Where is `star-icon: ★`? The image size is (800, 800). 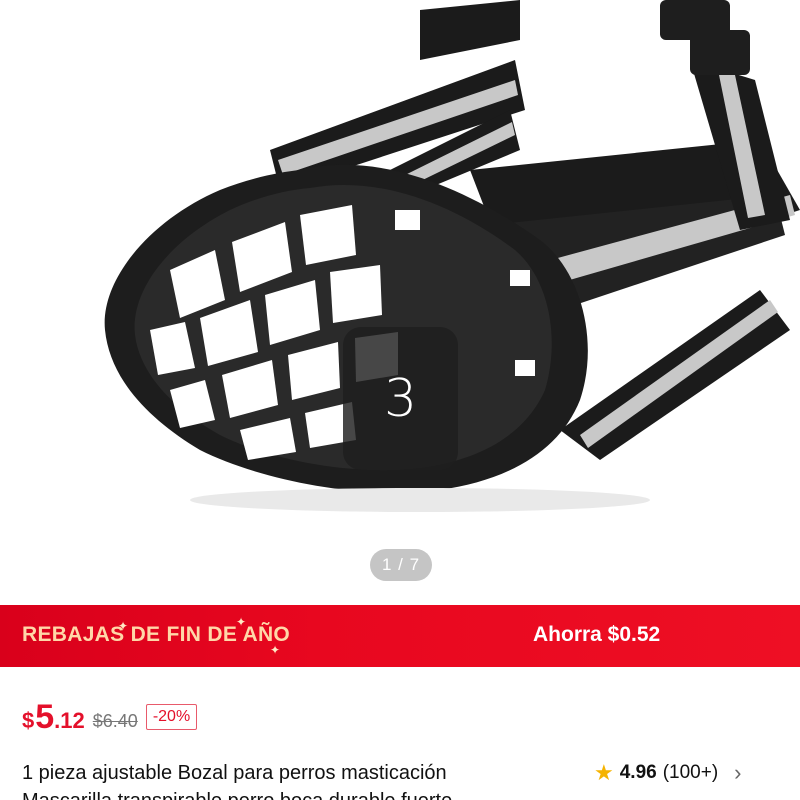
star-icon: ★ is located at coordinates (604, 772).